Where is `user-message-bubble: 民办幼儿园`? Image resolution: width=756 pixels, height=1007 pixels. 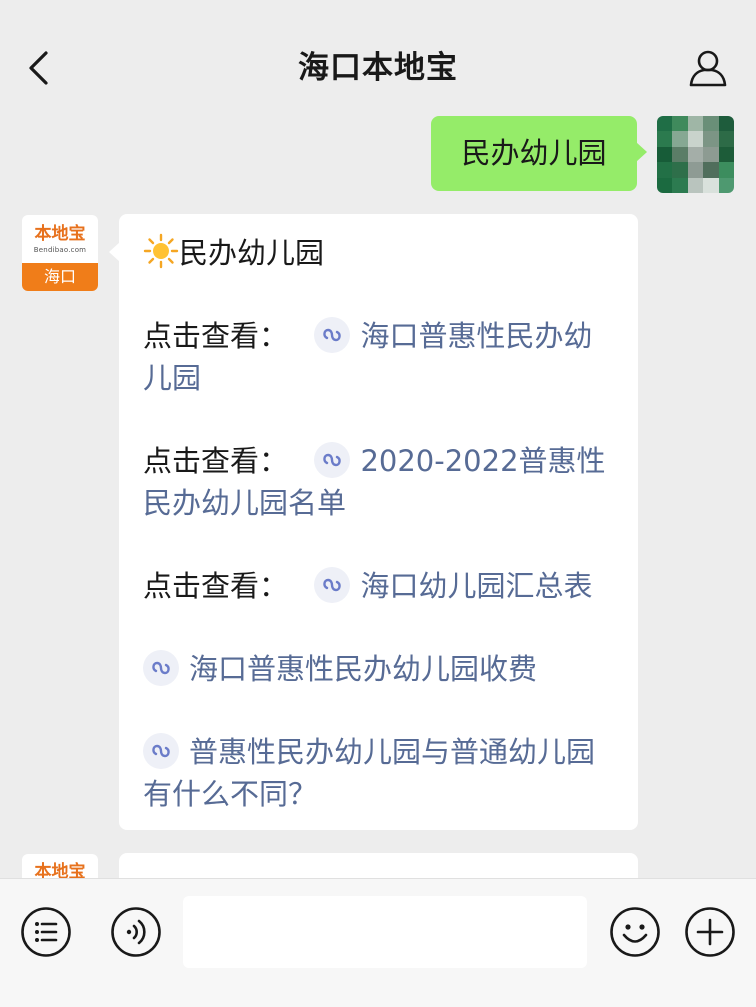
user-message-bubble: 民办幼儿园 is located at coordinates (539, 153).